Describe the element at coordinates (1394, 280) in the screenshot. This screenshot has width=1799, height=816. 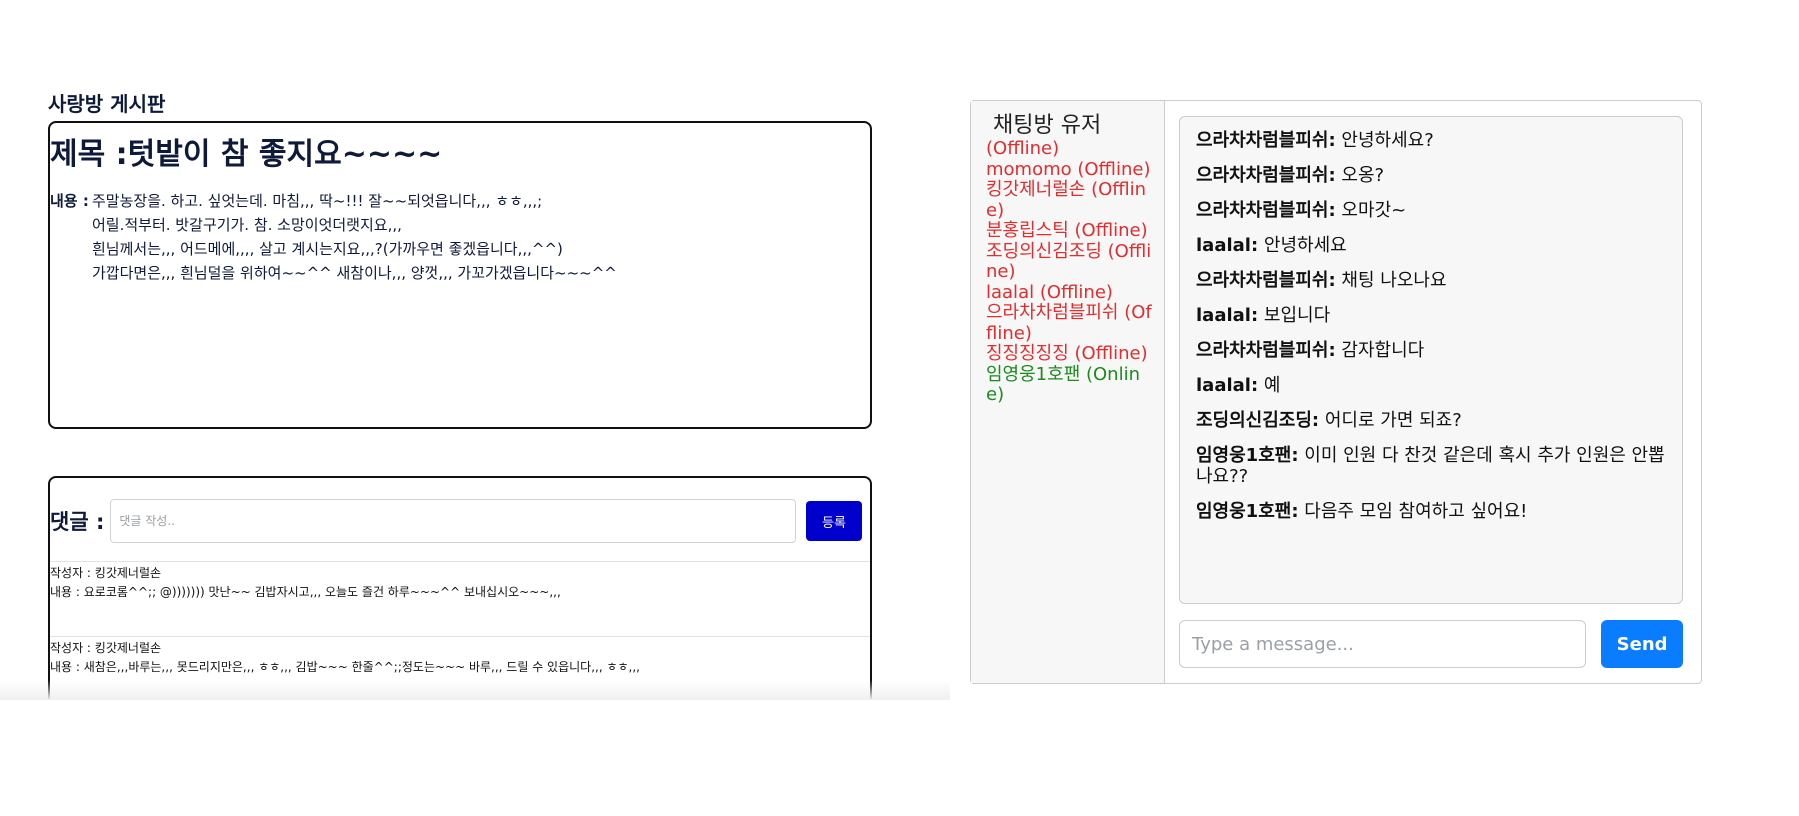
I see `message-text: 채팅 나오나요` at that location.